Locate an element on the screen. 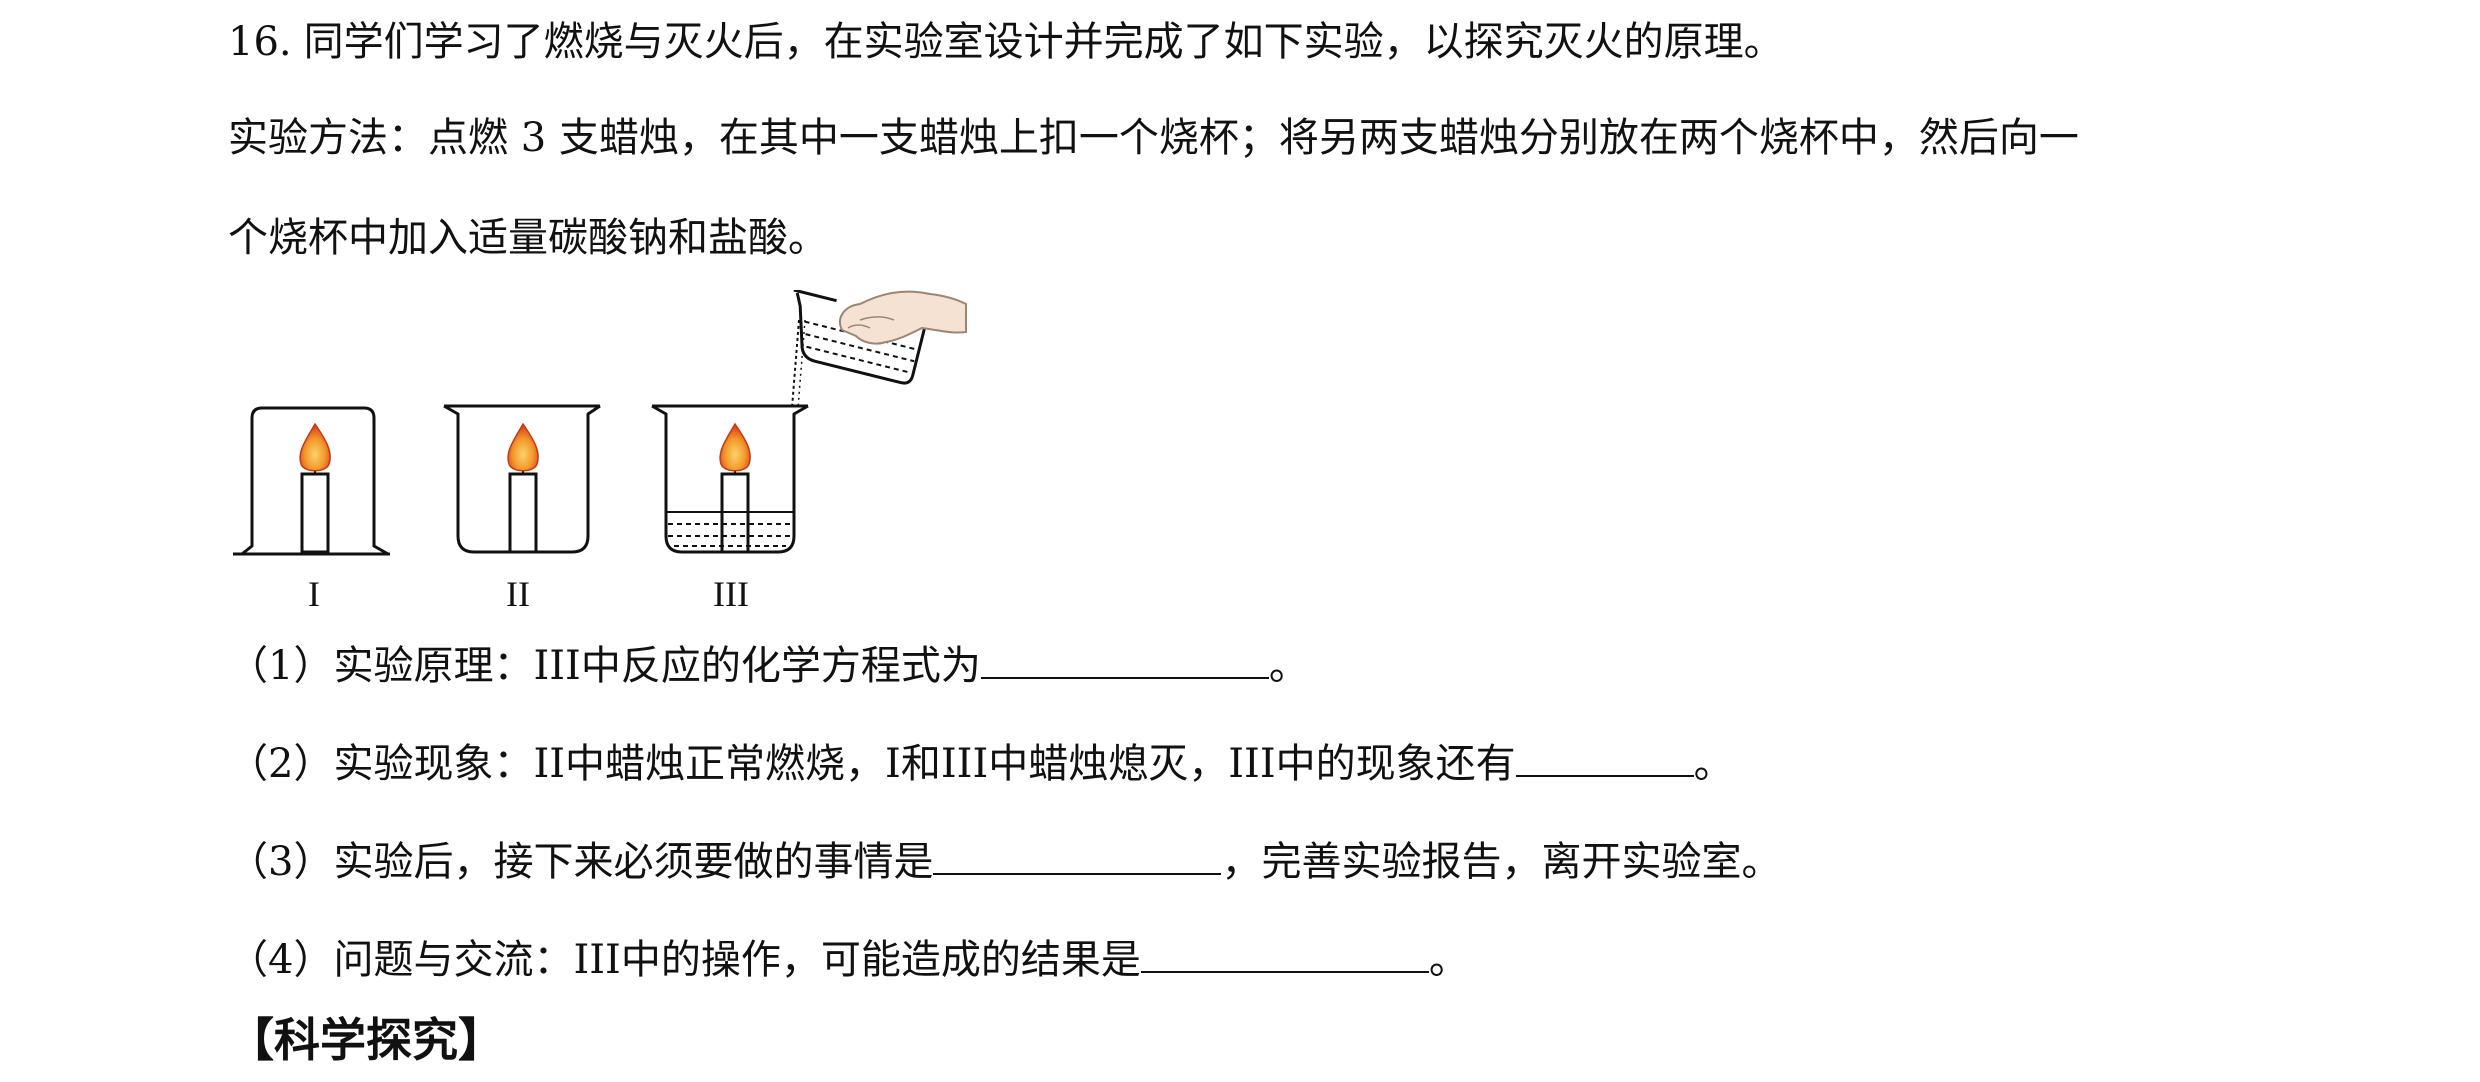  liquid-III is located at coordinates (730, 529).